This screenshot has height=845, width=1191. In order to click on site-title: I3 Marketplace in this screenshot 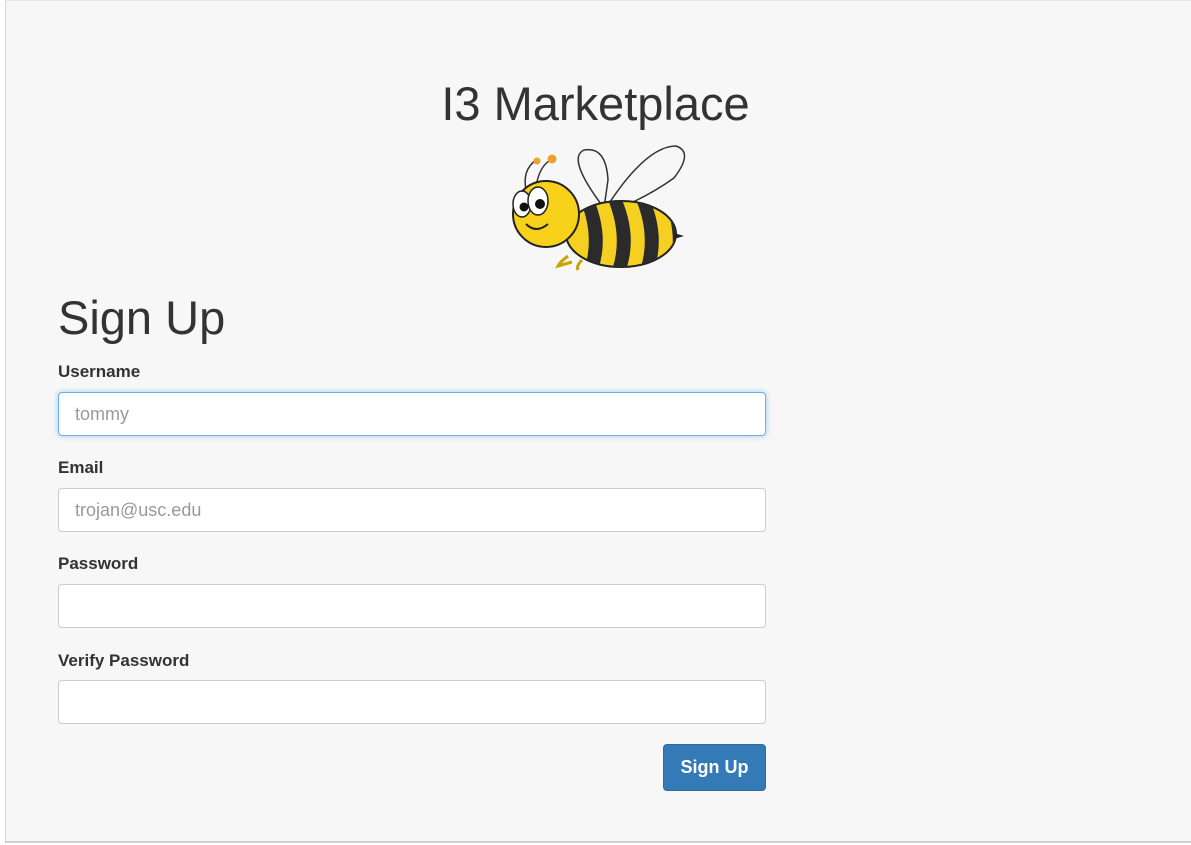, I will do `click(595, 103)`.